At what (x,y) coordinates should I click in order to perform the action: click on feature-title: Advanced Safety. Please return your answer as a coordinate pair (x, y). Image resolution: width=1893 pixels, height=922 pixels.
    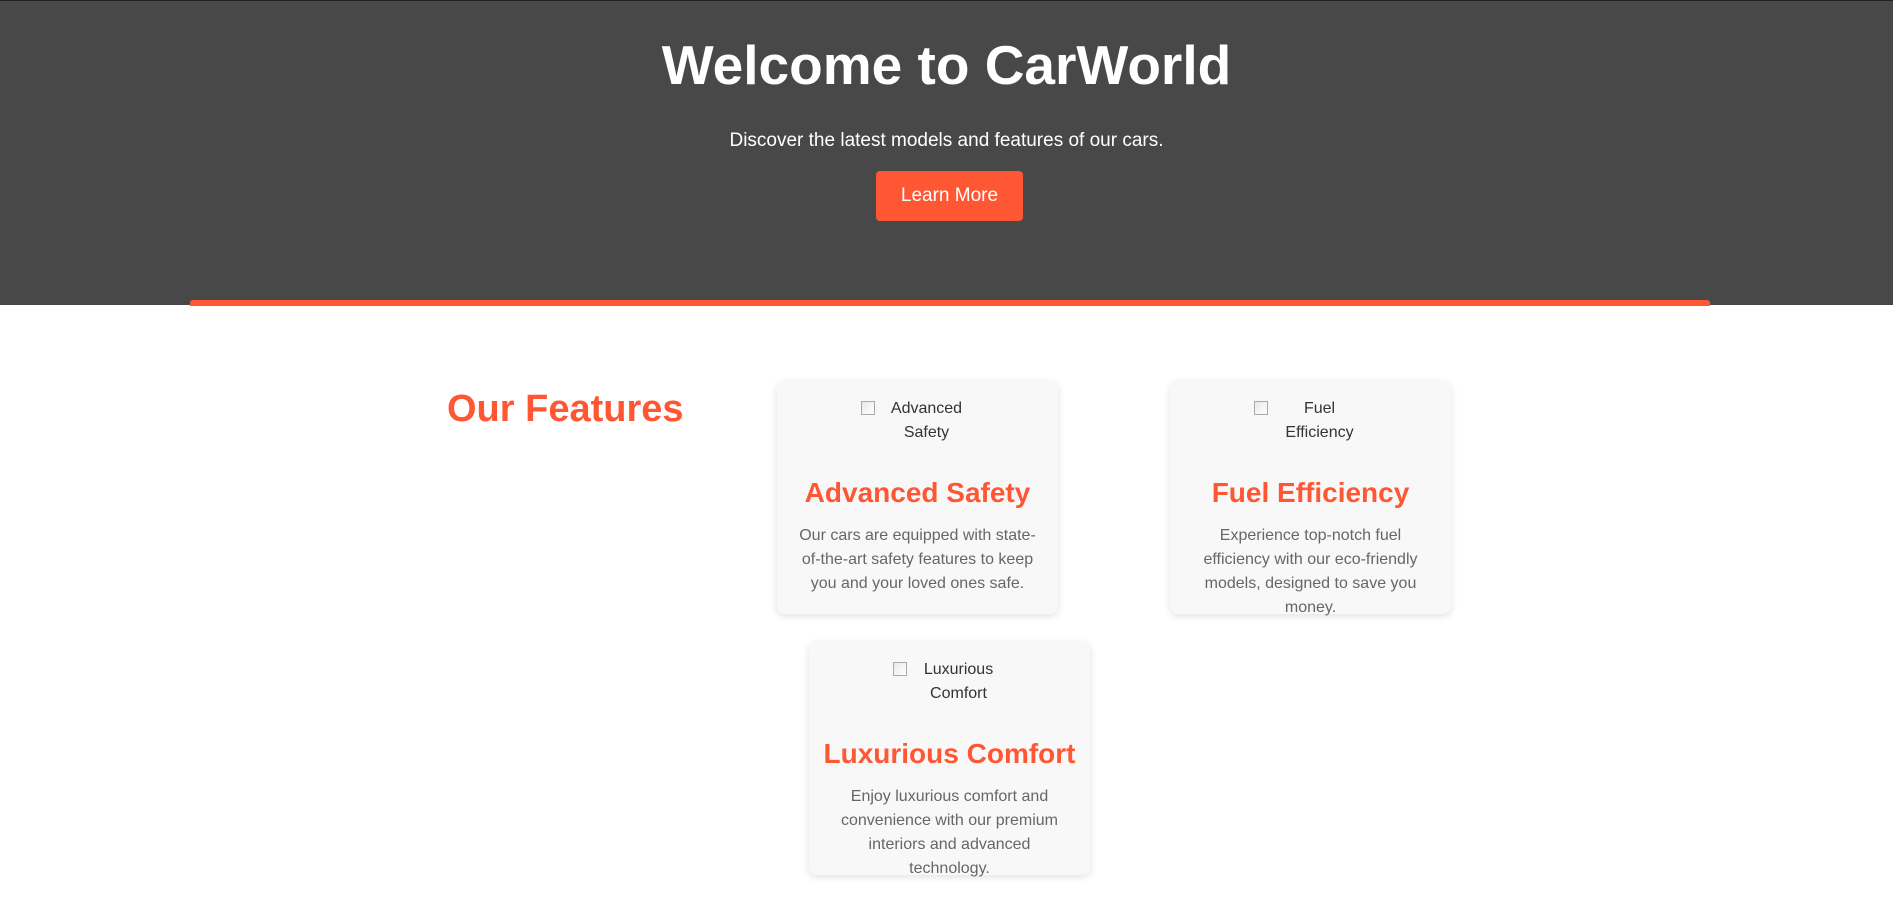
    Looking at the image, I should click on (917, 492).